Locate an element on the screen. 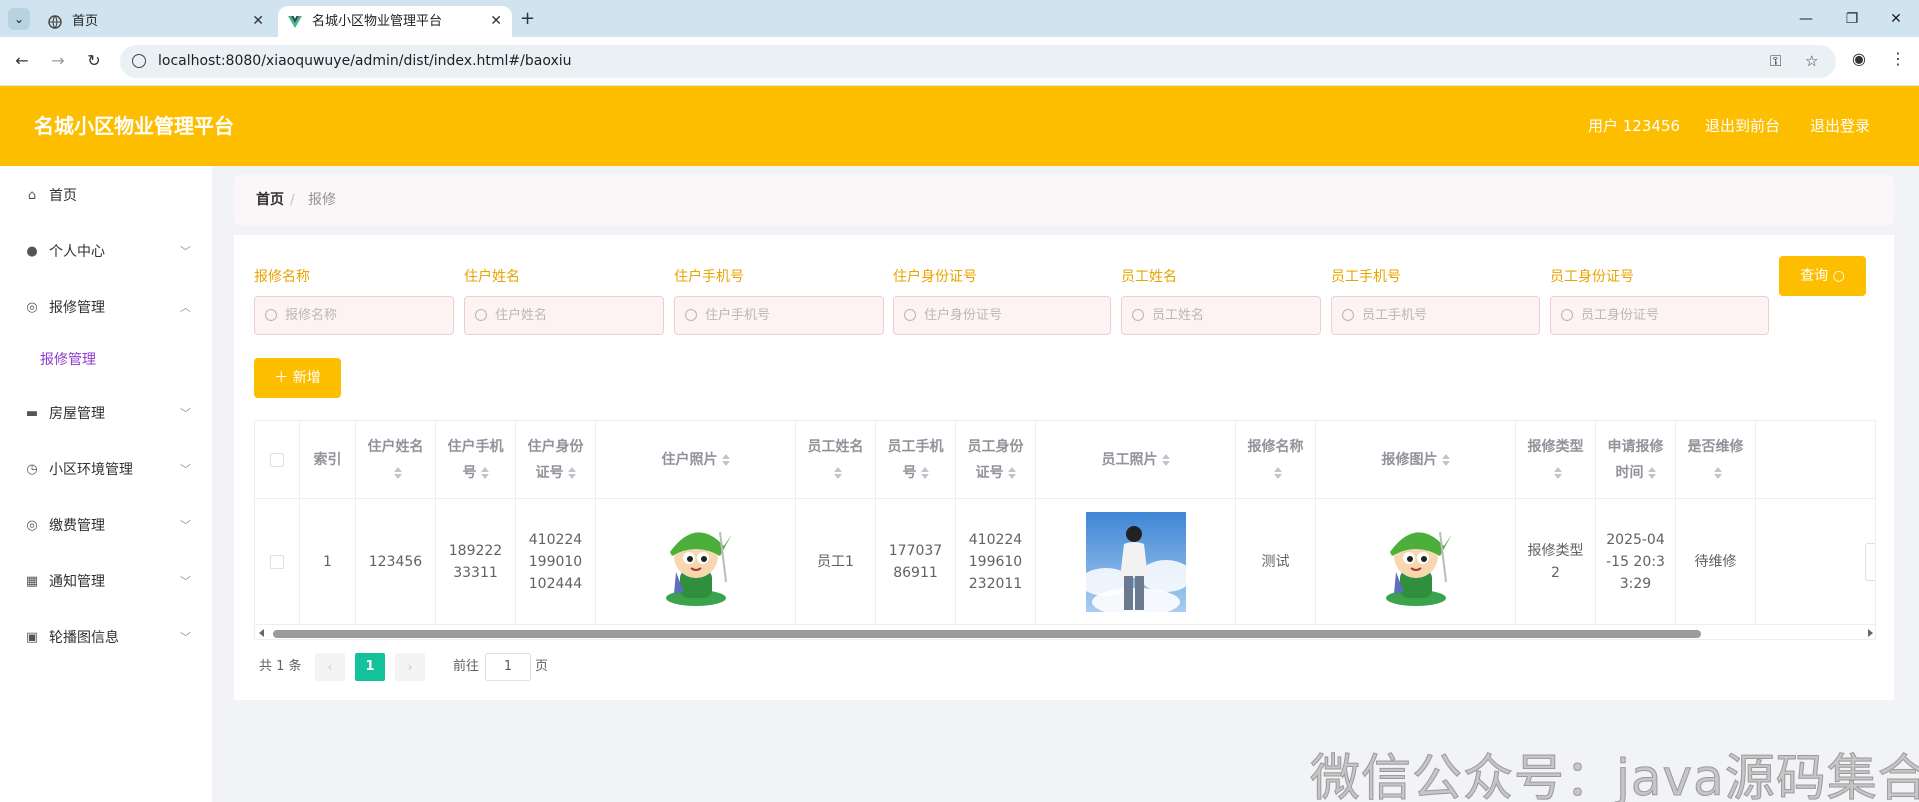 This screenshot has width=1919, height=802. sidebar-item-notice: ▦ 通知管理 ﹀ is located at coordinates (106, 582).